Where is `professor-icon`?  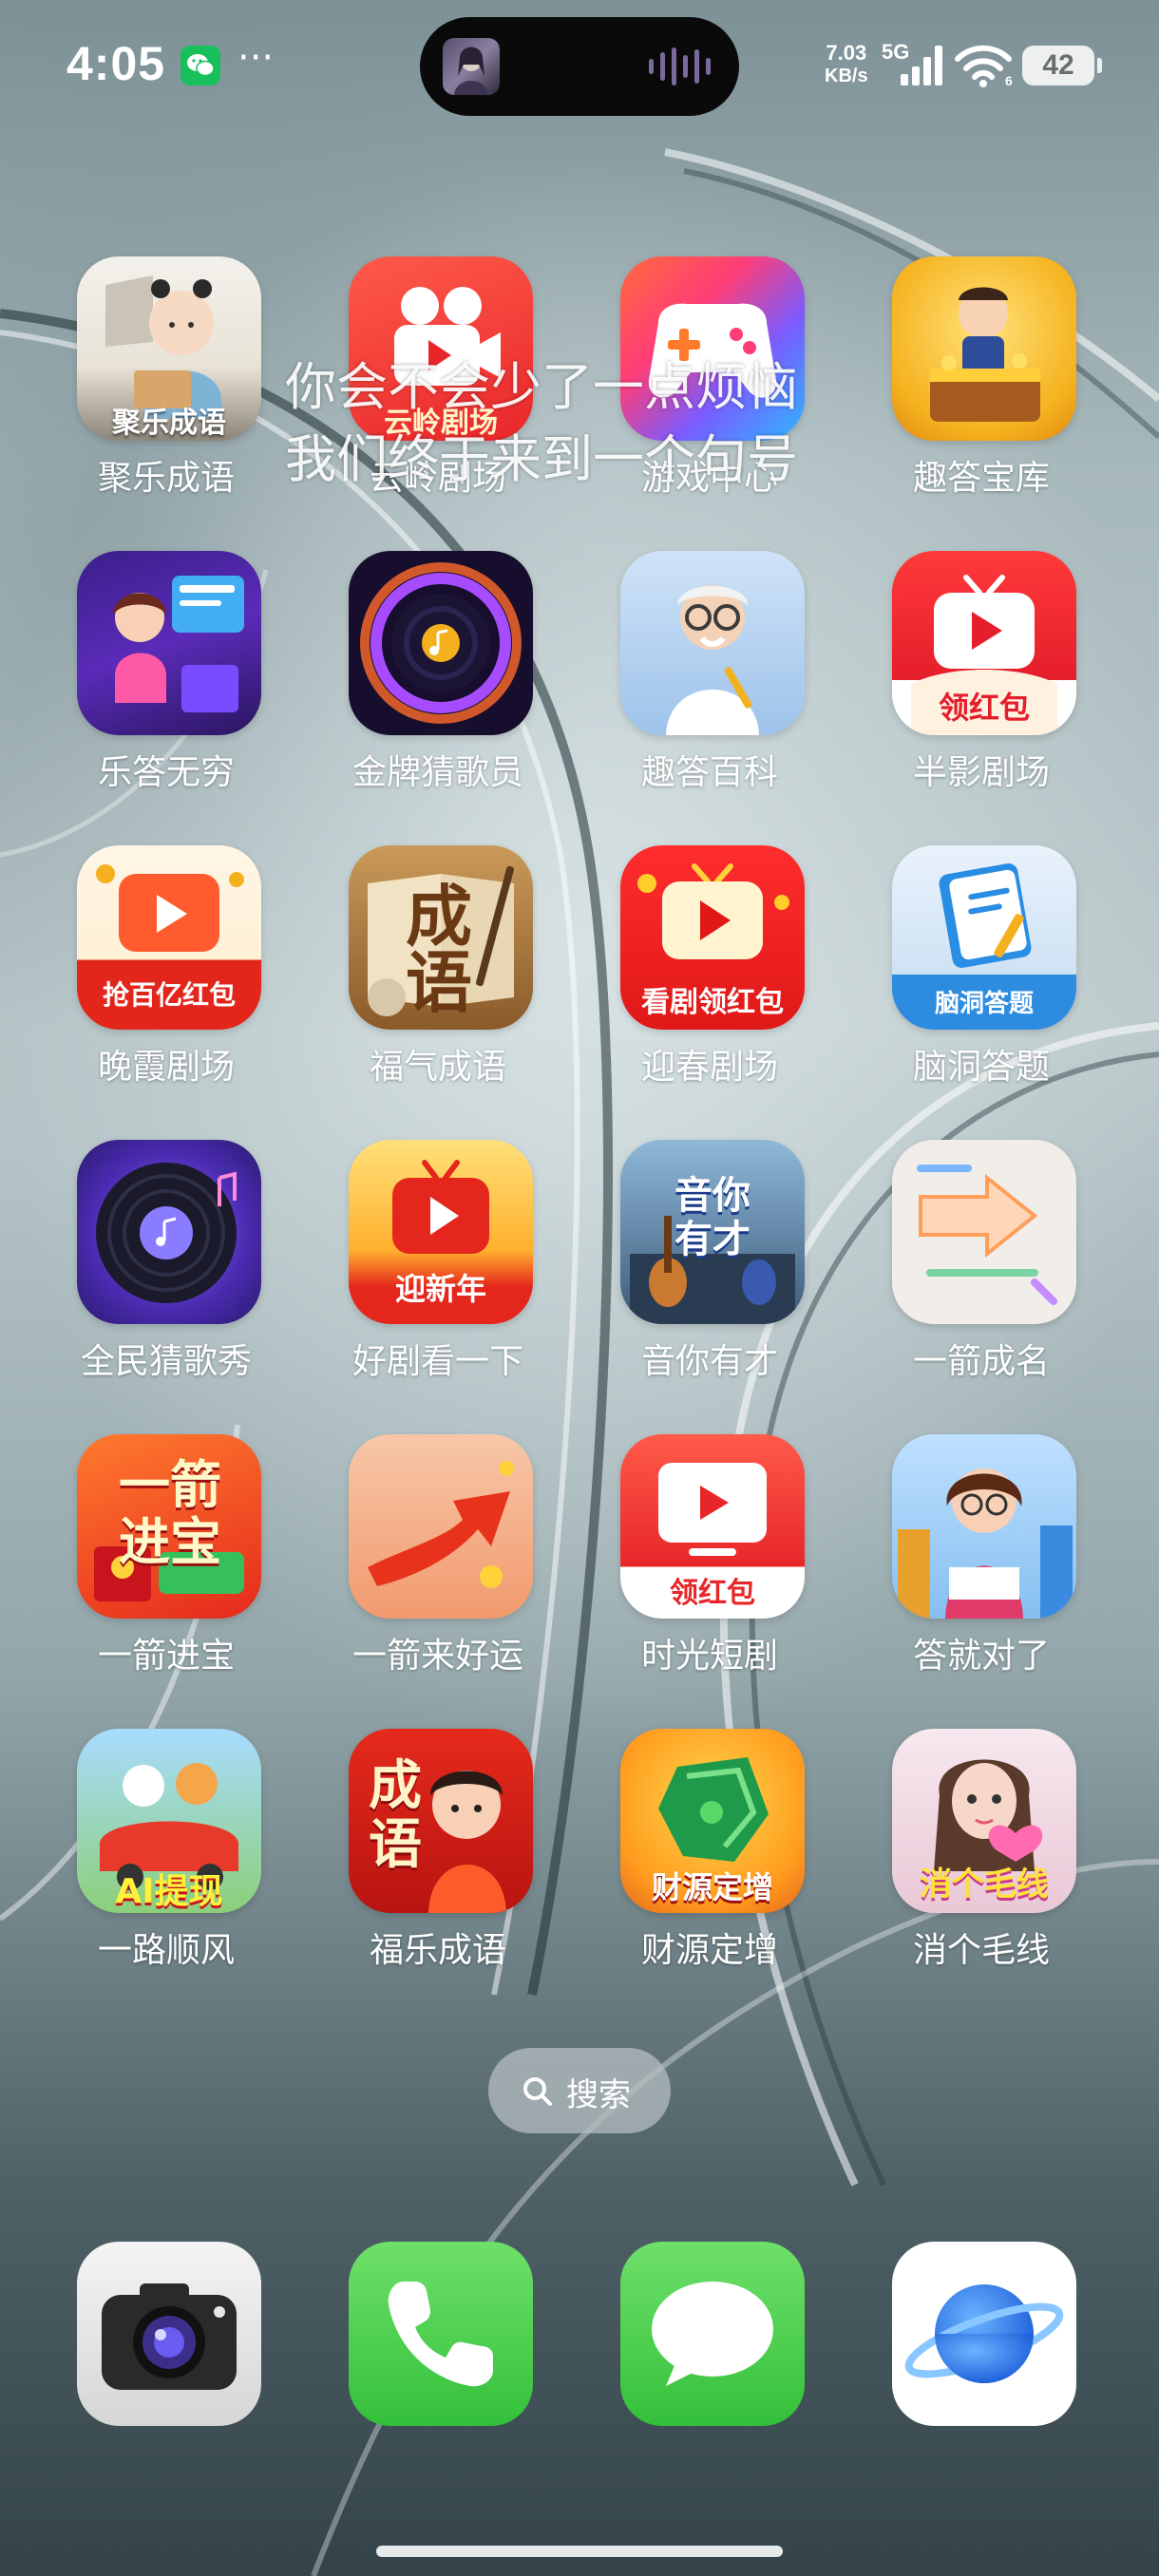
professor-icon is located at coordinates (712, 643).